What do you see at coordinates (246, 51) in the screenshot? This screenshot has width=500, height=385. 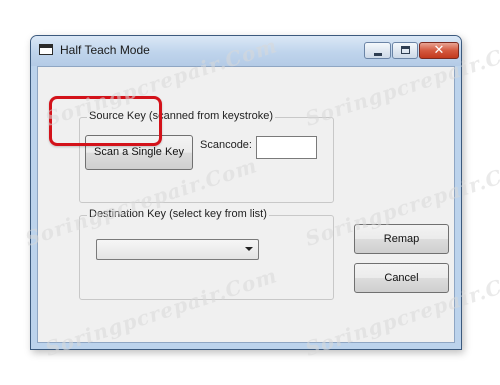 I see `title-bar: Half Teach Mode ✕` at bounding box center [246, 51].